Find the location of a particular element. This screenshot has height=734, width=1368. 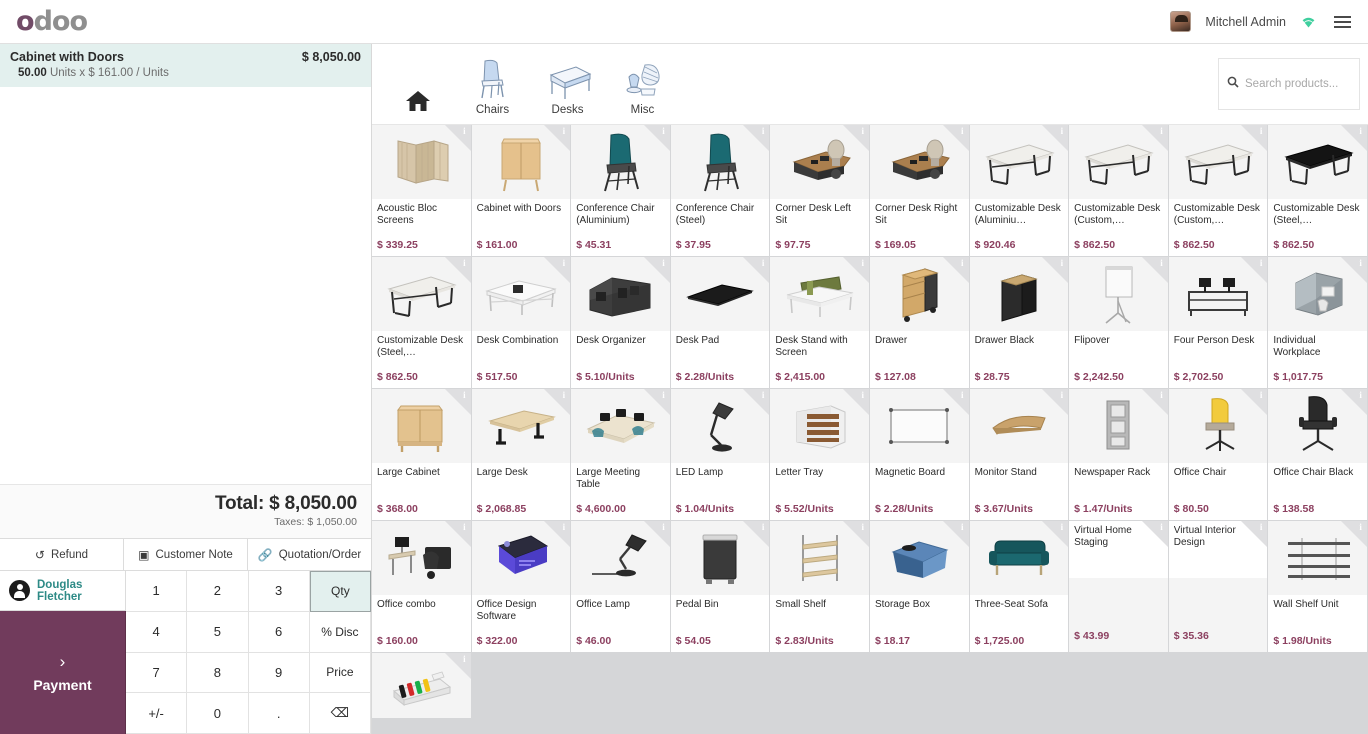

product-card: Large Meeting Table $ 4,600.00 i is located at coordinates (621, 455).